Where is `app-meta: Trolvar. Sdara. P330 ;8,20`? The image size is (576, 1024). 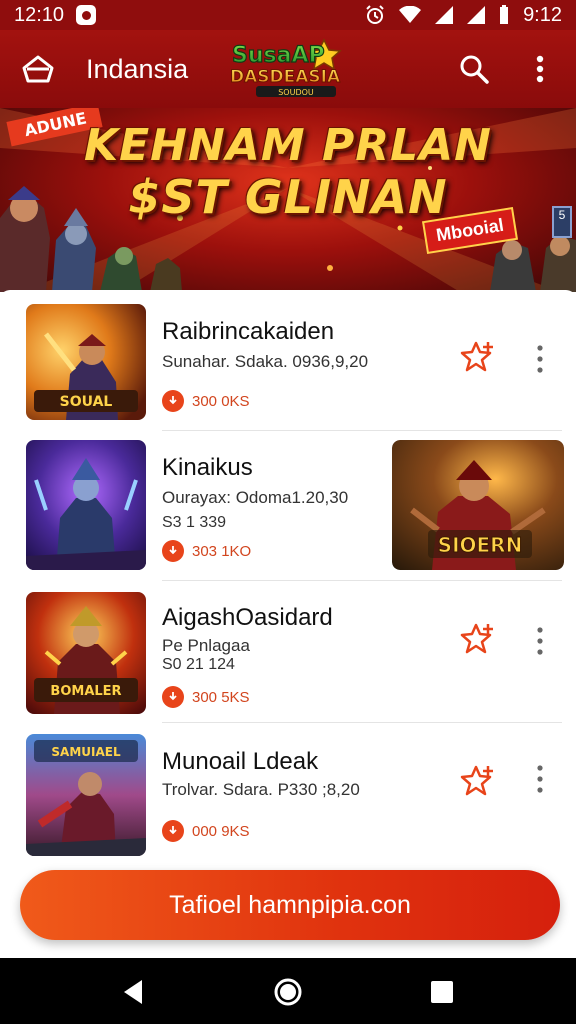 app-meta: Trolvar. Sdara. P330 ;8,20 is located at coordinates (261, 789).